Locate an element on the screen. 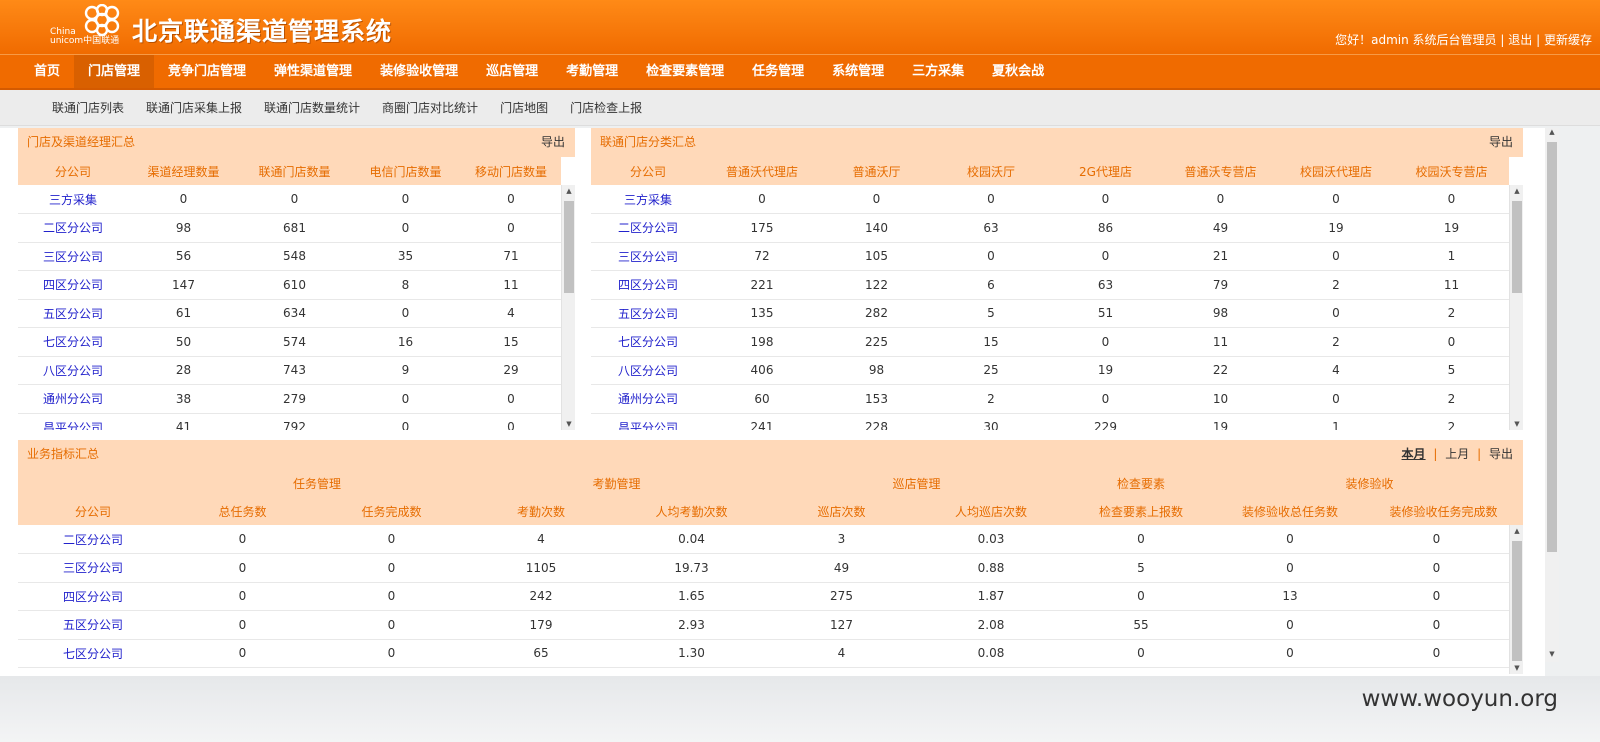  logout-link: 退出 is located at coordinates (1520, 40).